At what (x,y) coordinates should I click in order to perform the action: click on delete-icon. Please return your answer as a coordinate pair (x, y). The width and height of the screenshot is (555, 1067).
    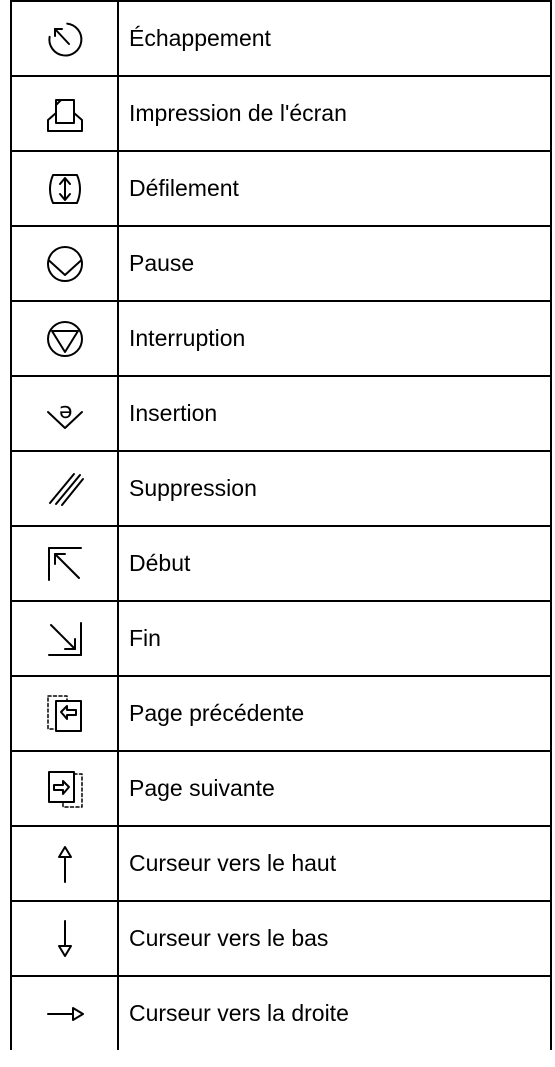
    Looking at the image, I should click on (66, 489).